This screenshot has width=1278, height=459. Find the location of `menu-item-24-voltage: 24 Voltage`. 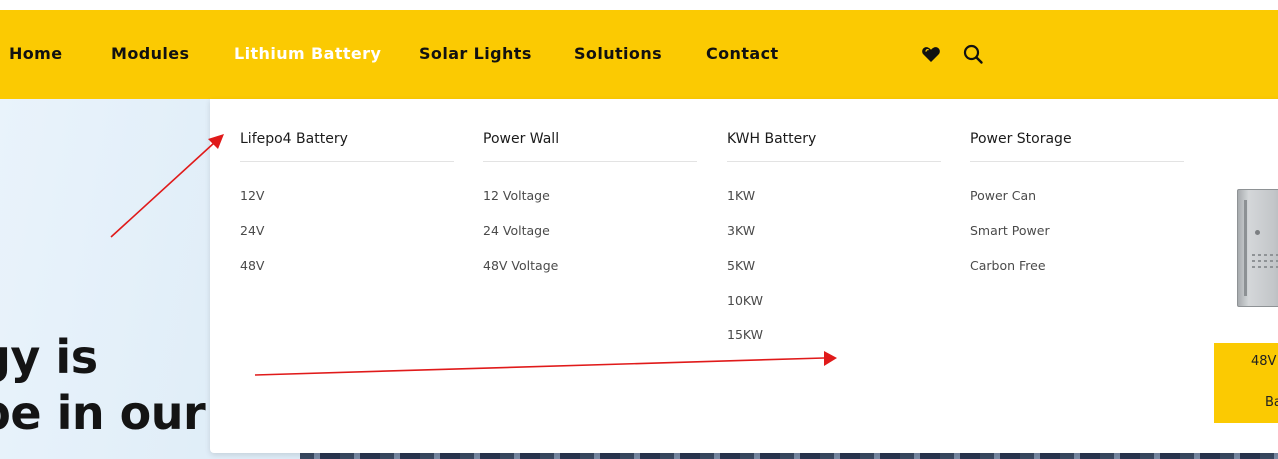

menu-item-24-voltage: 24 Voltage is located at coordinates (516, 230).